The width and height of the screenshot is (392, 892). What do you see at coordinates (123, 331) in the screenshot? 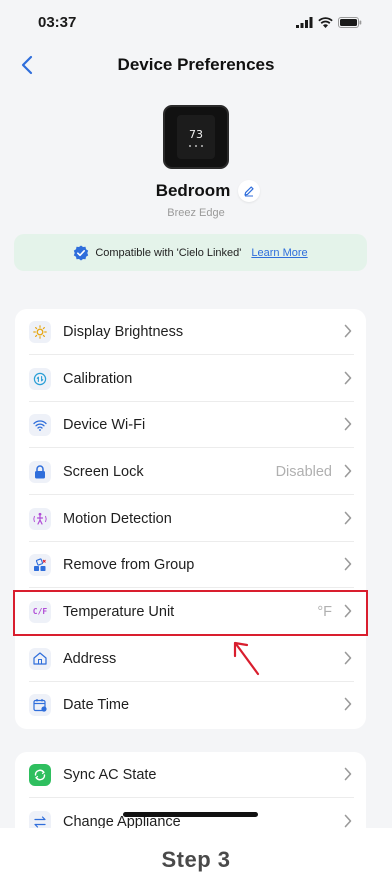
I see `row-label: Display Brightness` at bounding box center [123, 331].